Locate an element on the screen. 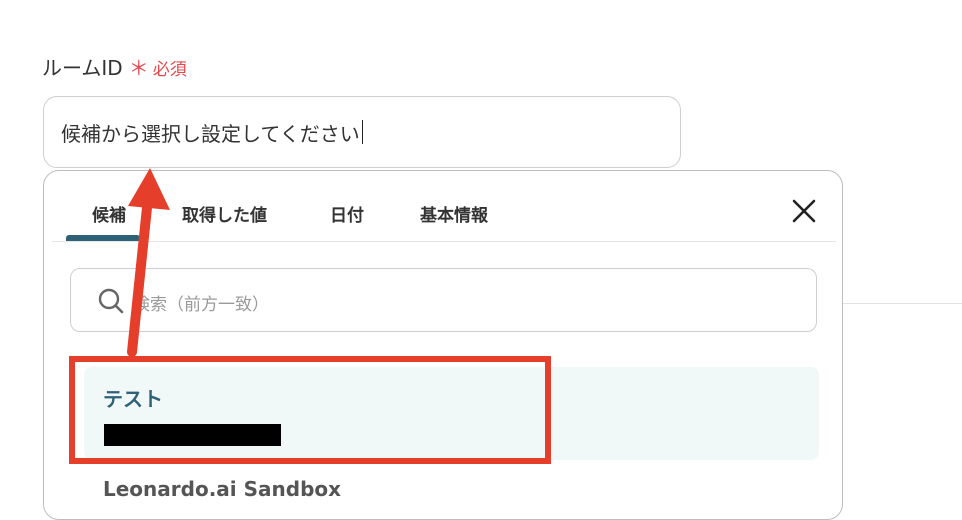 The image size is (962, 520). redacted-room-id is located at coordinates (192, 435).